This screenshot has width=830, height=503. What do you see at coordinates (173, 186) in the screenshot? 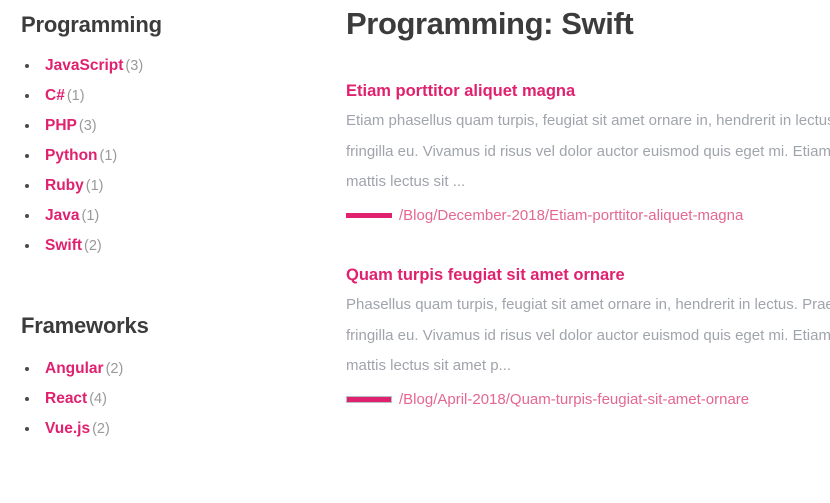
I see `list-item: Ruby (1)` at bounding box center [173, 186].